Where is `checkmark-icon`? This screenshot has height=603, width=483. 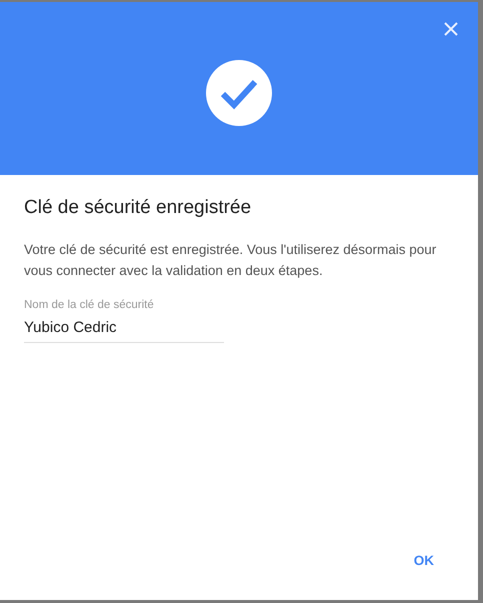 checkmark-icon is located at coordinates (239, 93).